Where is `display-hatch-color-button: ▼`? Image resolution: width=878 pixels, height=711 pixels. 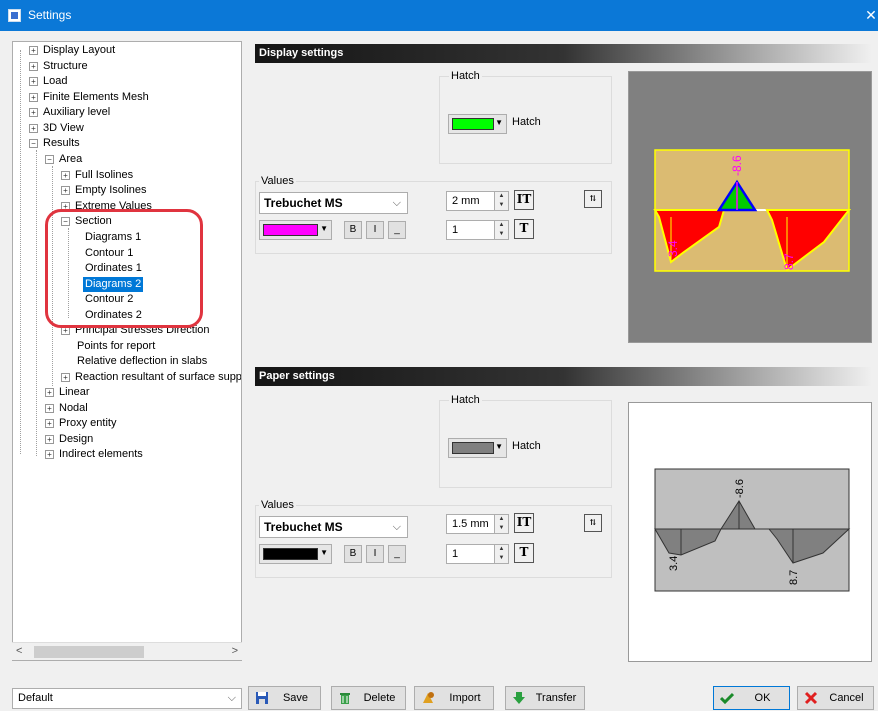
display-hatch-color-button: ▼ is located at coordinates (477, 124).